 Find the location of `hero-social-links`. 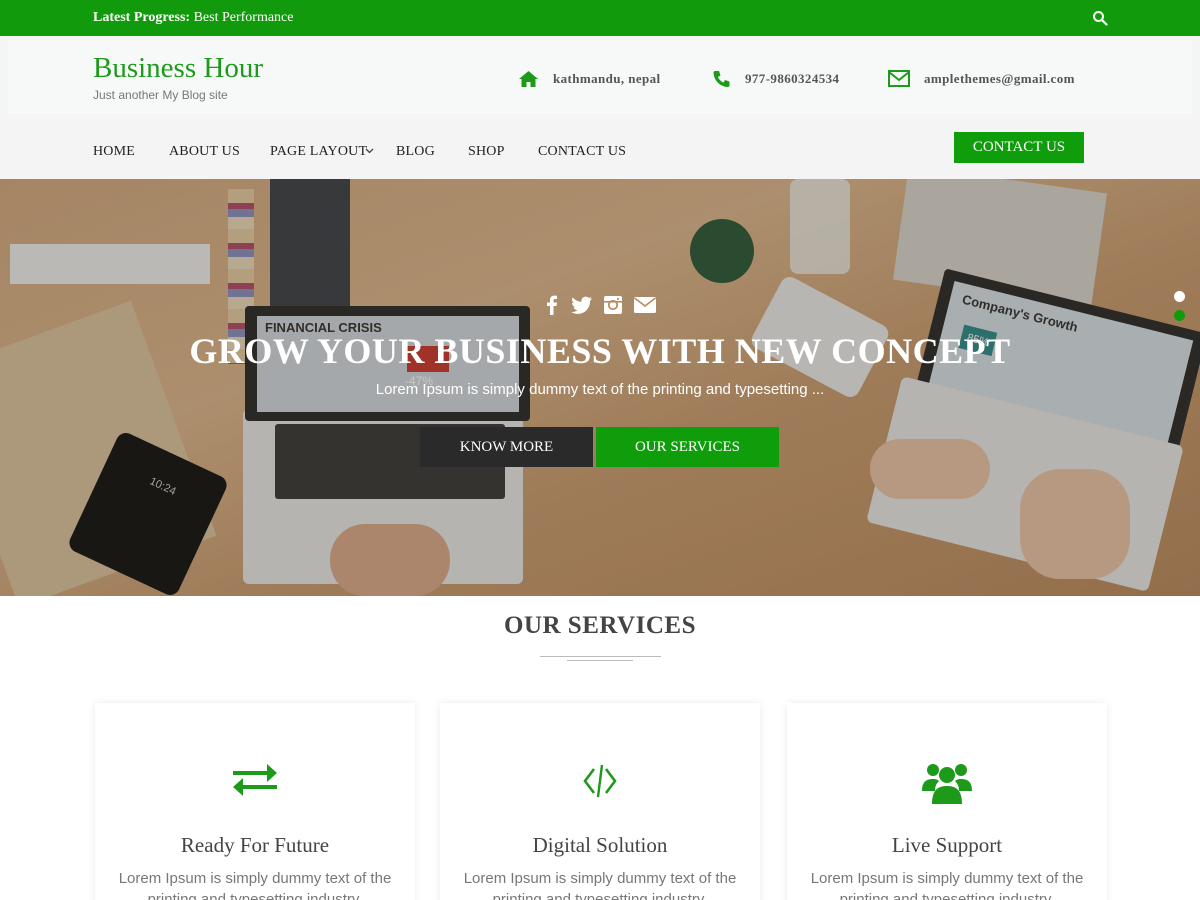

hero-social-links is located at coordinates (600, 305).